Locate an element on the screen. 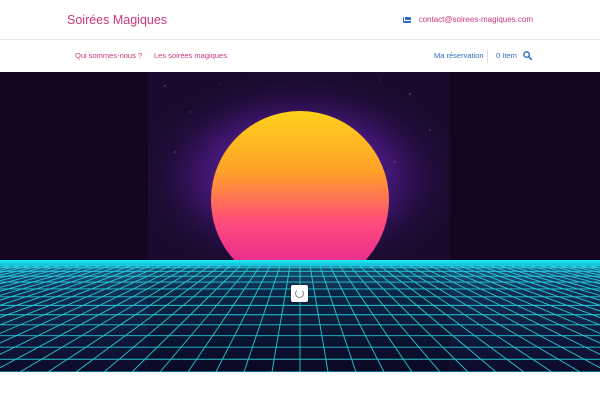 The height and width of the screenshot is (400, 600). envelope-icon is located at coordinates (406, 20).